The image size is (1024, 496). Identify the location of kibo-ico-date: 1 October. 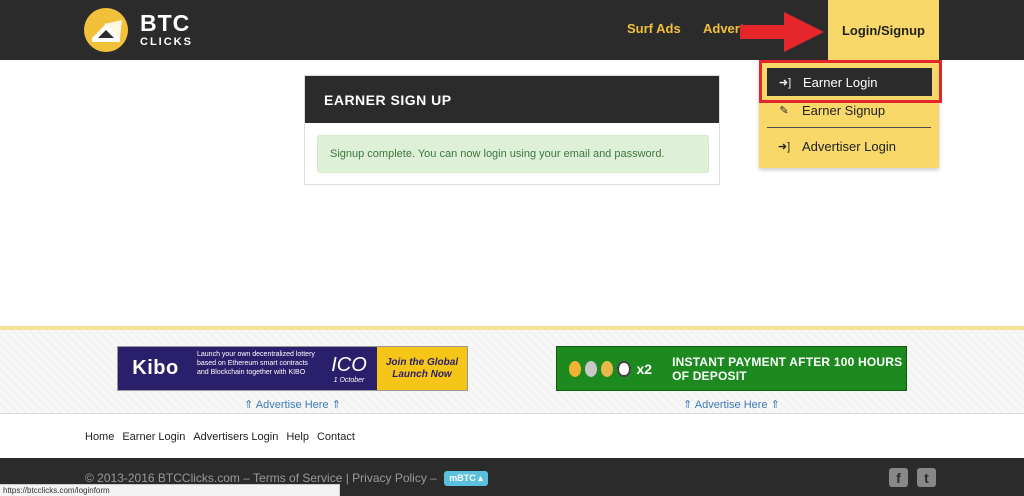
(349, 380).